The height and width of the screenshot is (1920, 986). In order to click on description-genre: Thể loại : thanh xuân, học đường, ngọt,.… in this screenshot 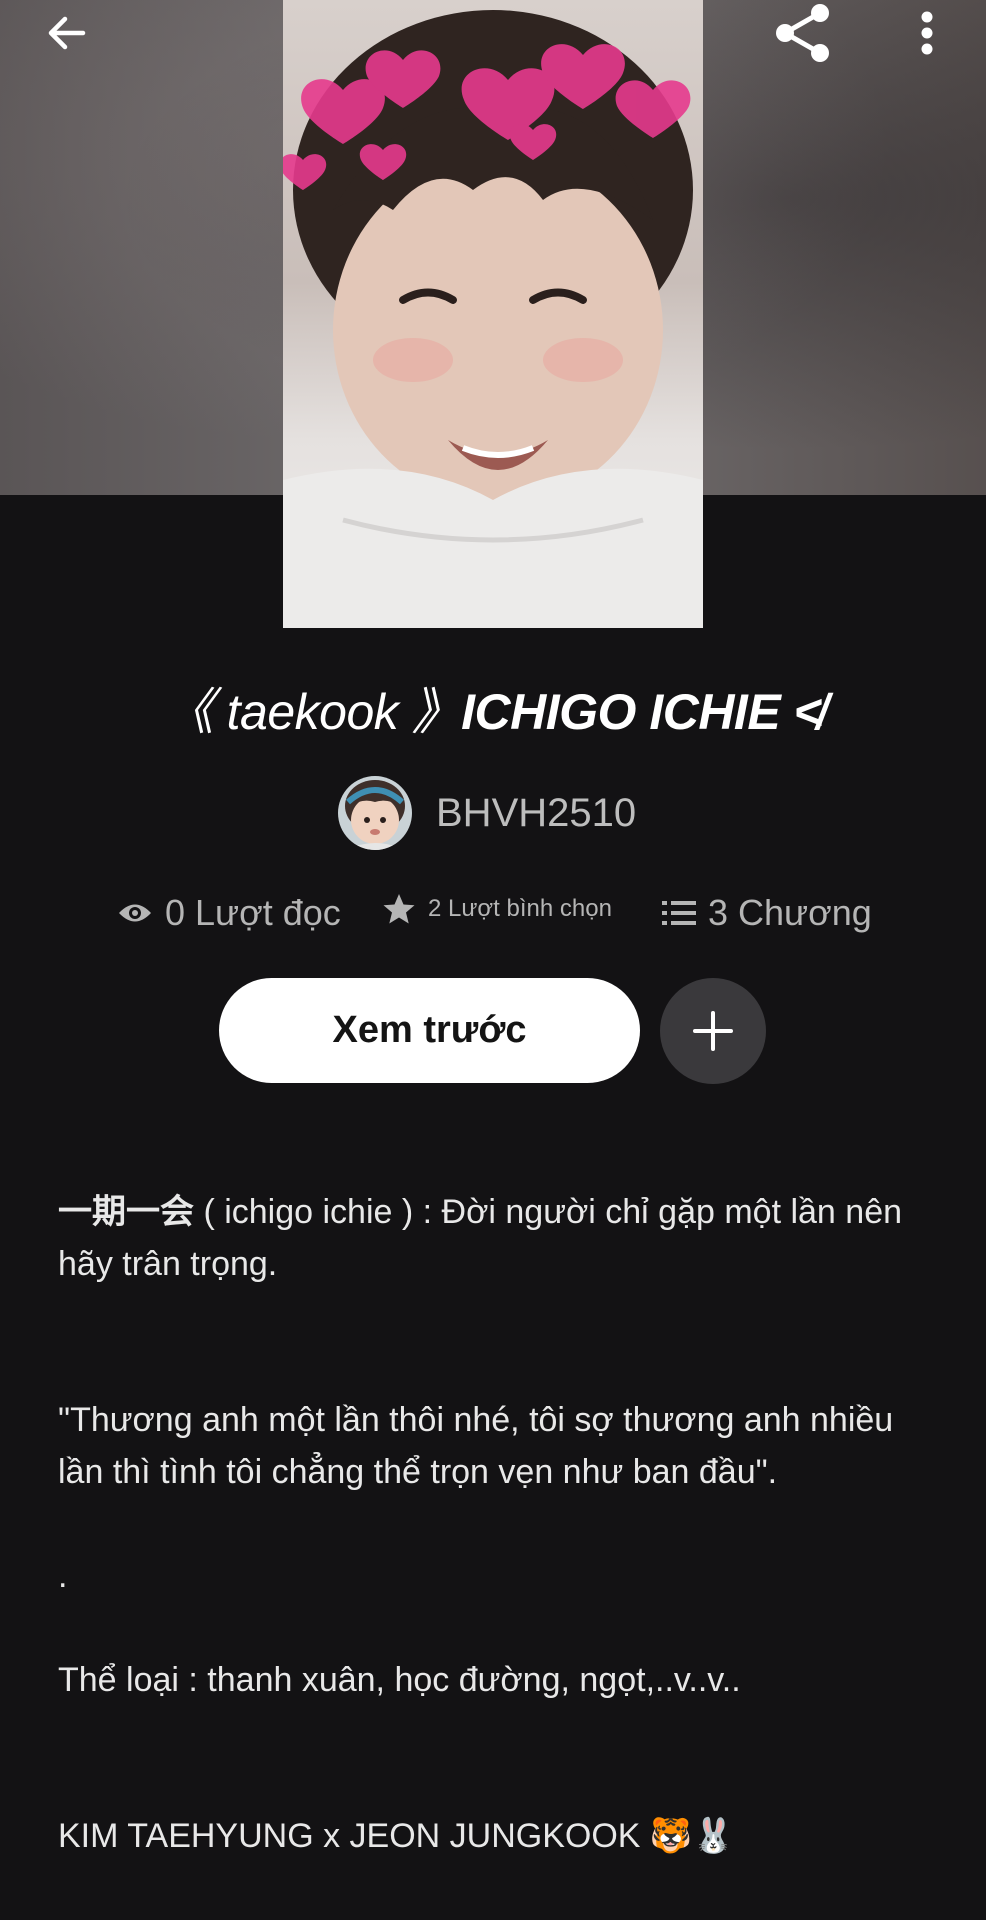, I will do `click(399, 1680)`.